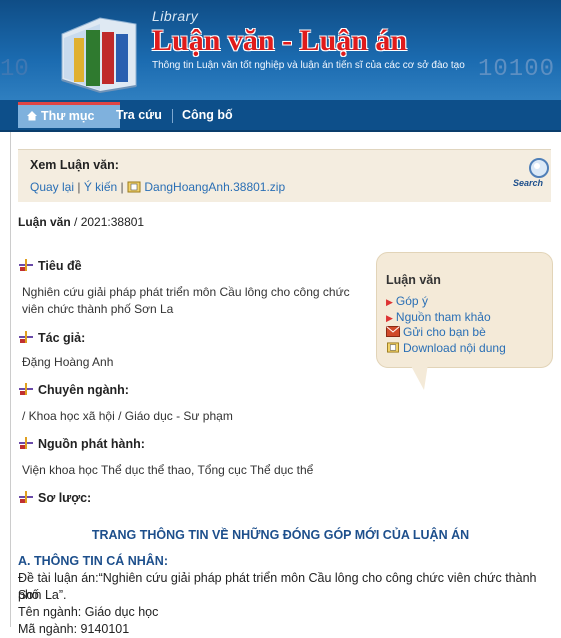 The height and width of the screenshot is (638, 561). I want to click on sidebox-item-gop-y: ▶ Góp ý, so click(407, 301).